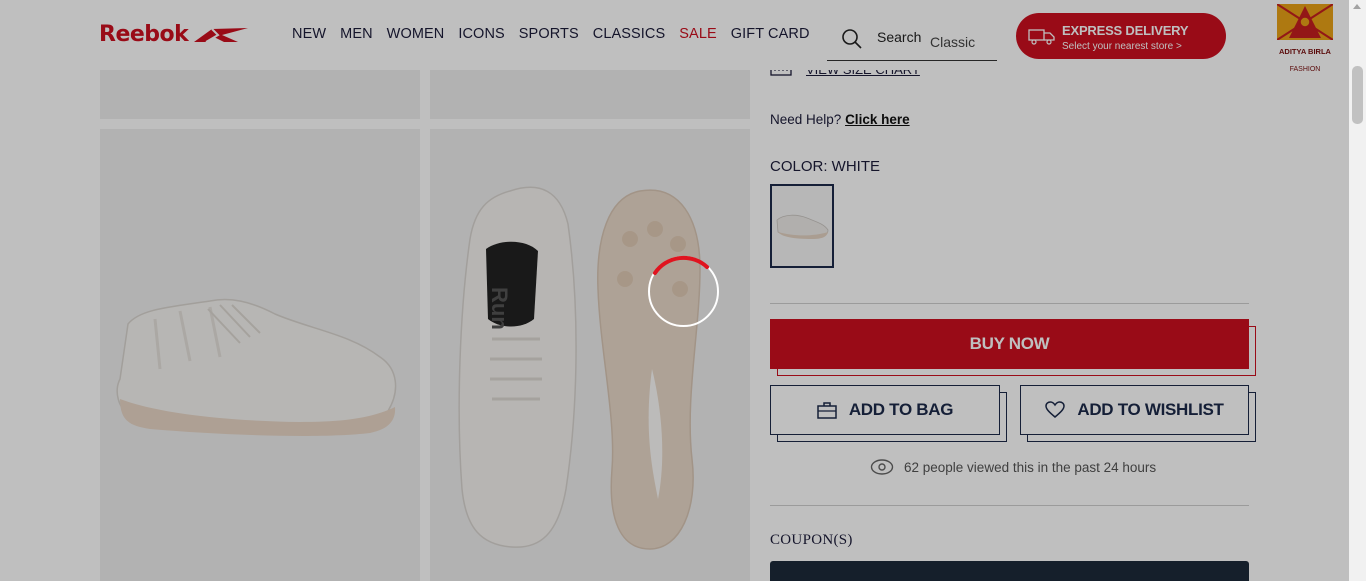 This screenshot has width=1366, height=581. Describe the element at coordinates (683, 291) in the screenshot. I see `loading-spinner-icon` at that location.